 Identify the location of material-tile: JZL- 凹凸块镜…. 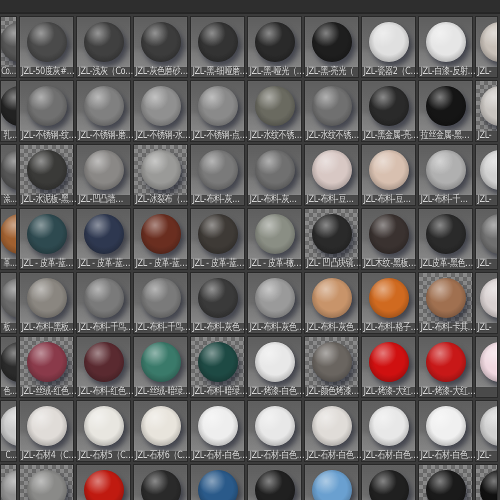
(331, 239).